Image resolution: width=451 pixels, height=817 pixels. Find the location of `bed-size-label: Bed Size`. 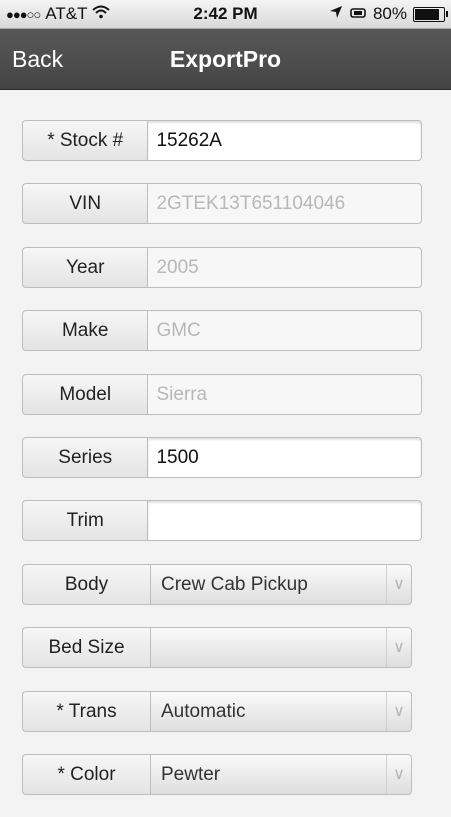

bed-size-label: Bed Size is located at coordinates (86, 648).